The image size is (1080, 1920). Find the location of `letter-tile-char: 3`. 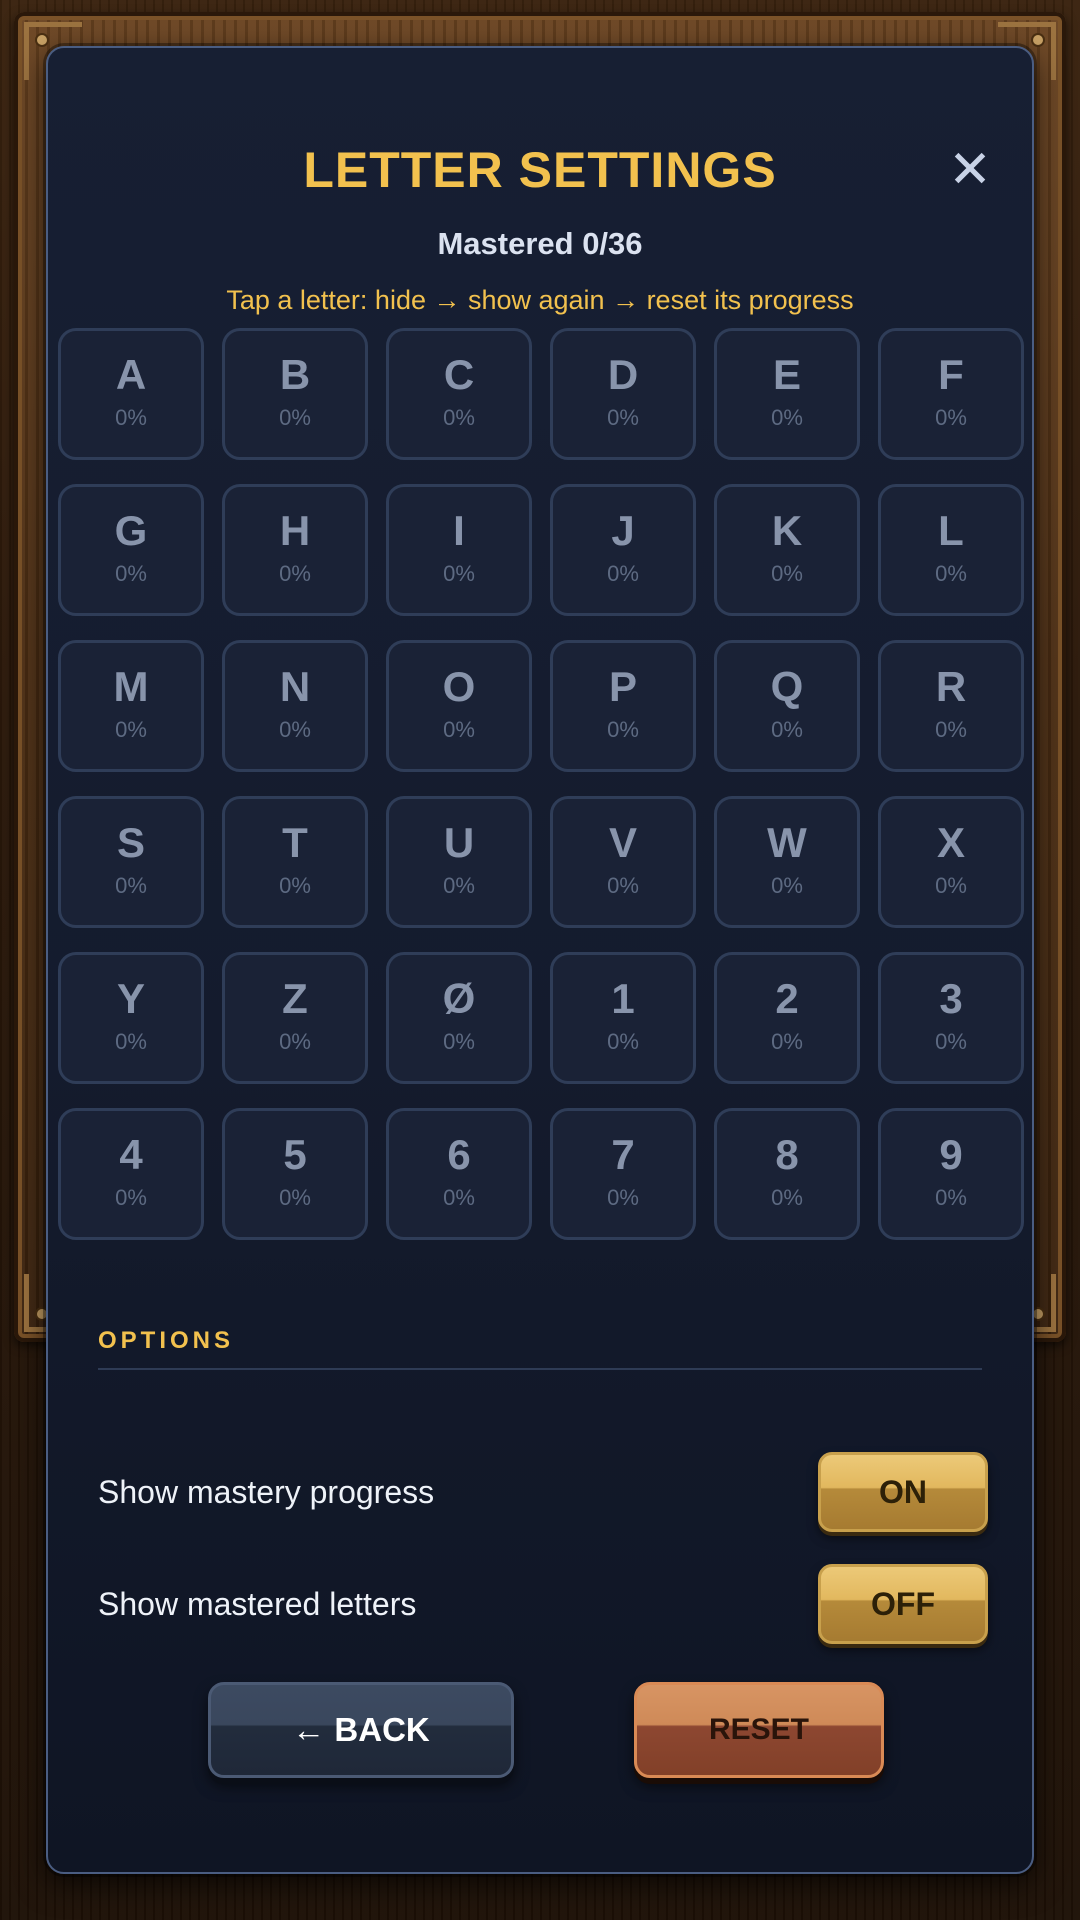

letter-tile-char: 3 is located at coordinates (951, 998).